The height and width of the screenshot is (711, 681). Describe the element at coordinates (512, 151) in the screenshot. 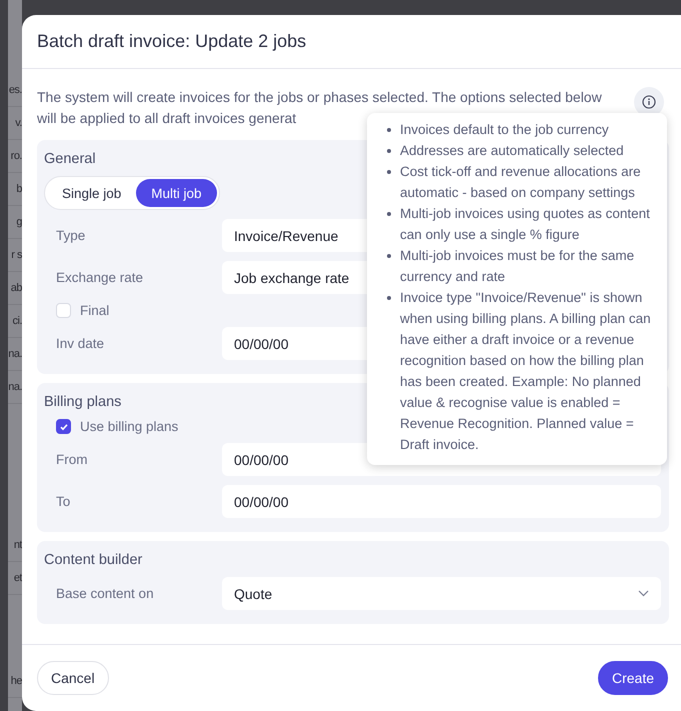

I see `tooltip-item: Addresses are automatically selected` at that location.